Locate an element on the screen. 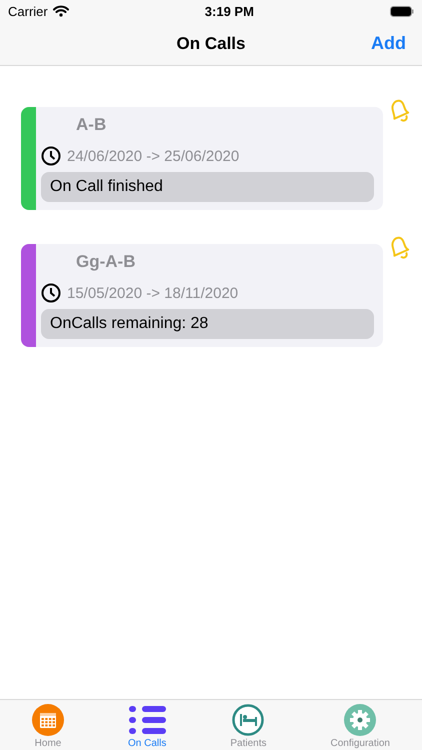 The image size is (422, 750). clock-time: 3:19 PM is located at coordinates (229, 11).